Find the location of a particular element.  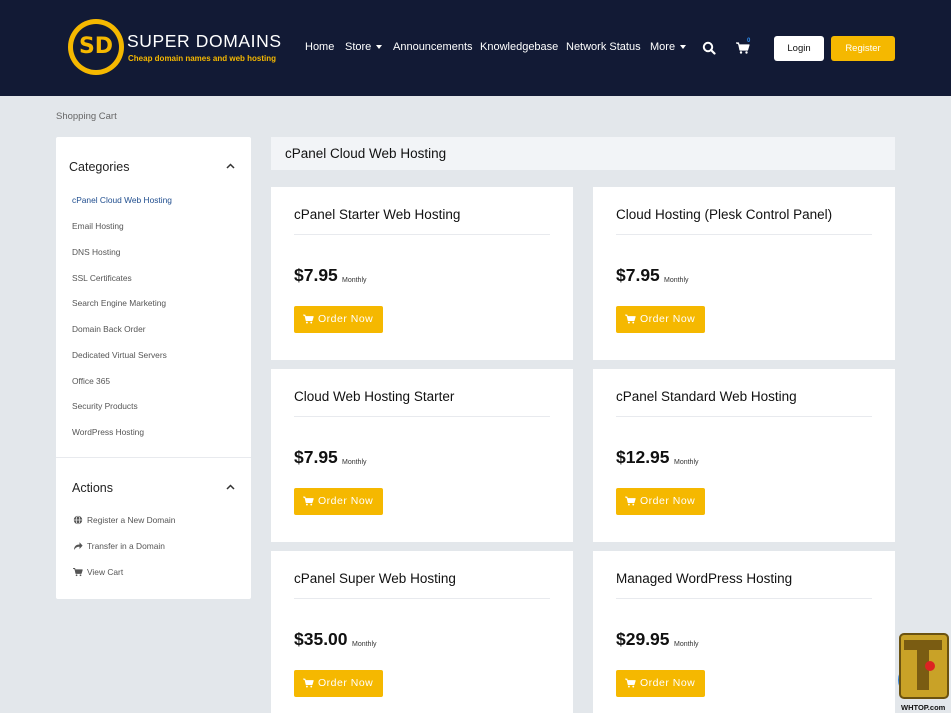

nav-announcements: Announcements is located at coordinates (433, 47).